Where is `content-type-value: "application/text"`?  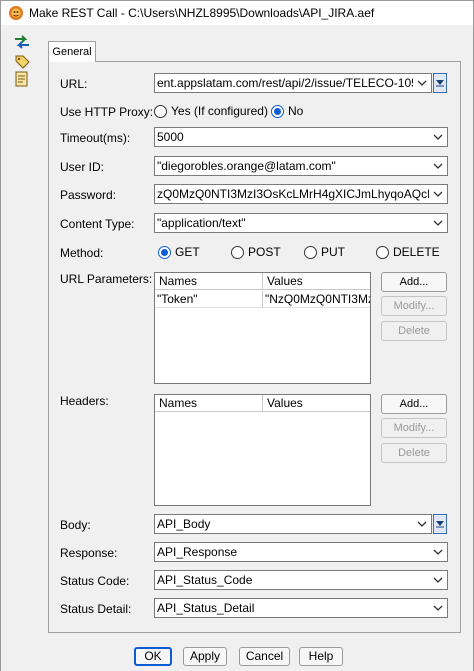
content-type-value: "application/text" is located at coordinates (201, 223).